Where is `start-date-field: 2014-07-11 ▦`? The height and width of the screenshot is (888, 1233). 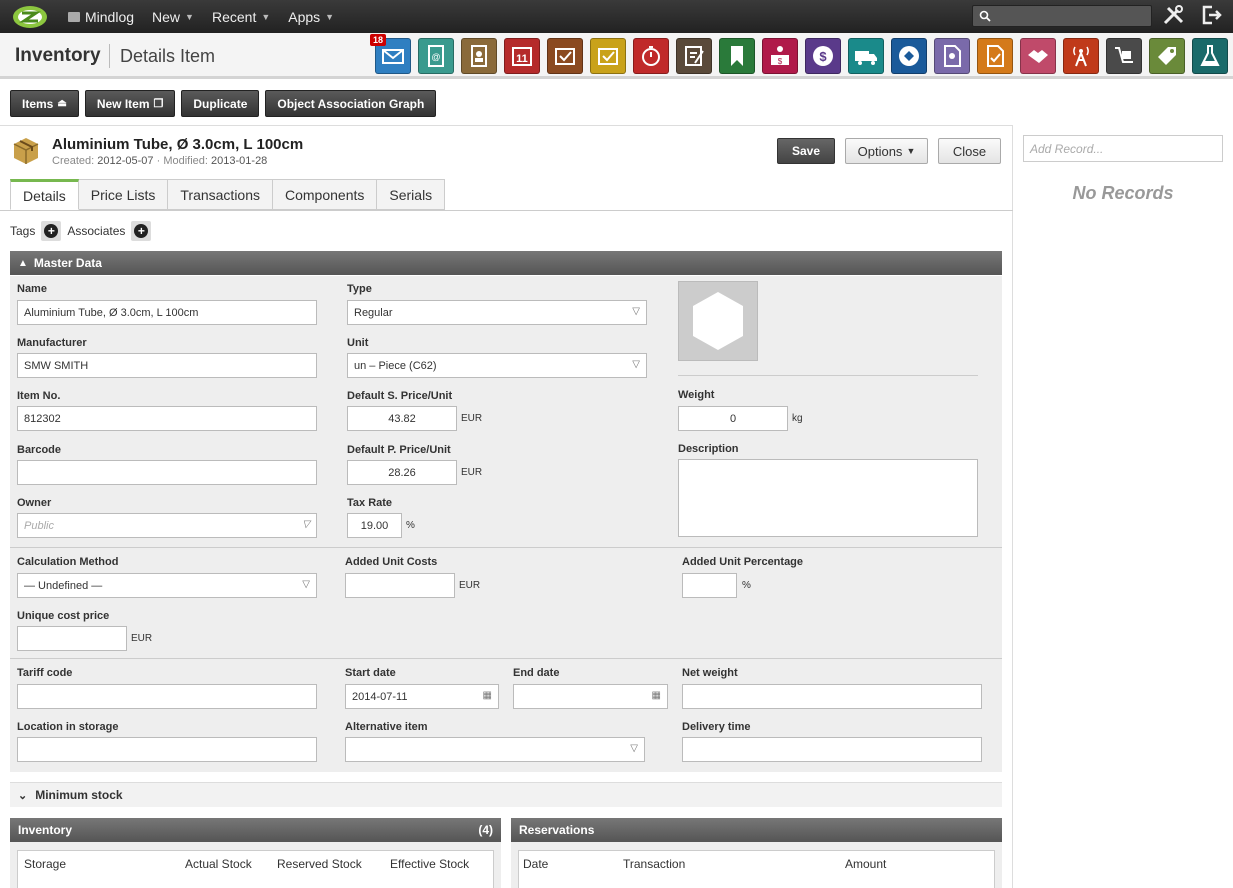 start-date-field: 2014-07-11 ▦ is located at coordinates (422, 696).